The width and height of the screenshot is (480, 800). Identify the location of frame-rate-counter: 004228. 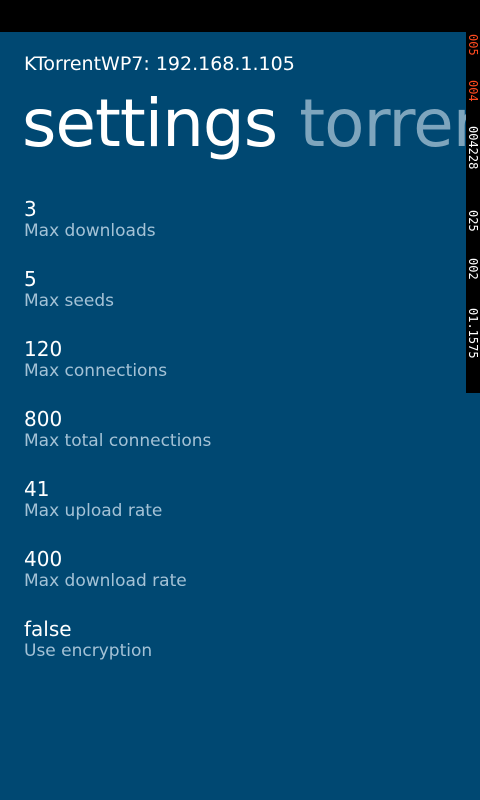
(473, 148).